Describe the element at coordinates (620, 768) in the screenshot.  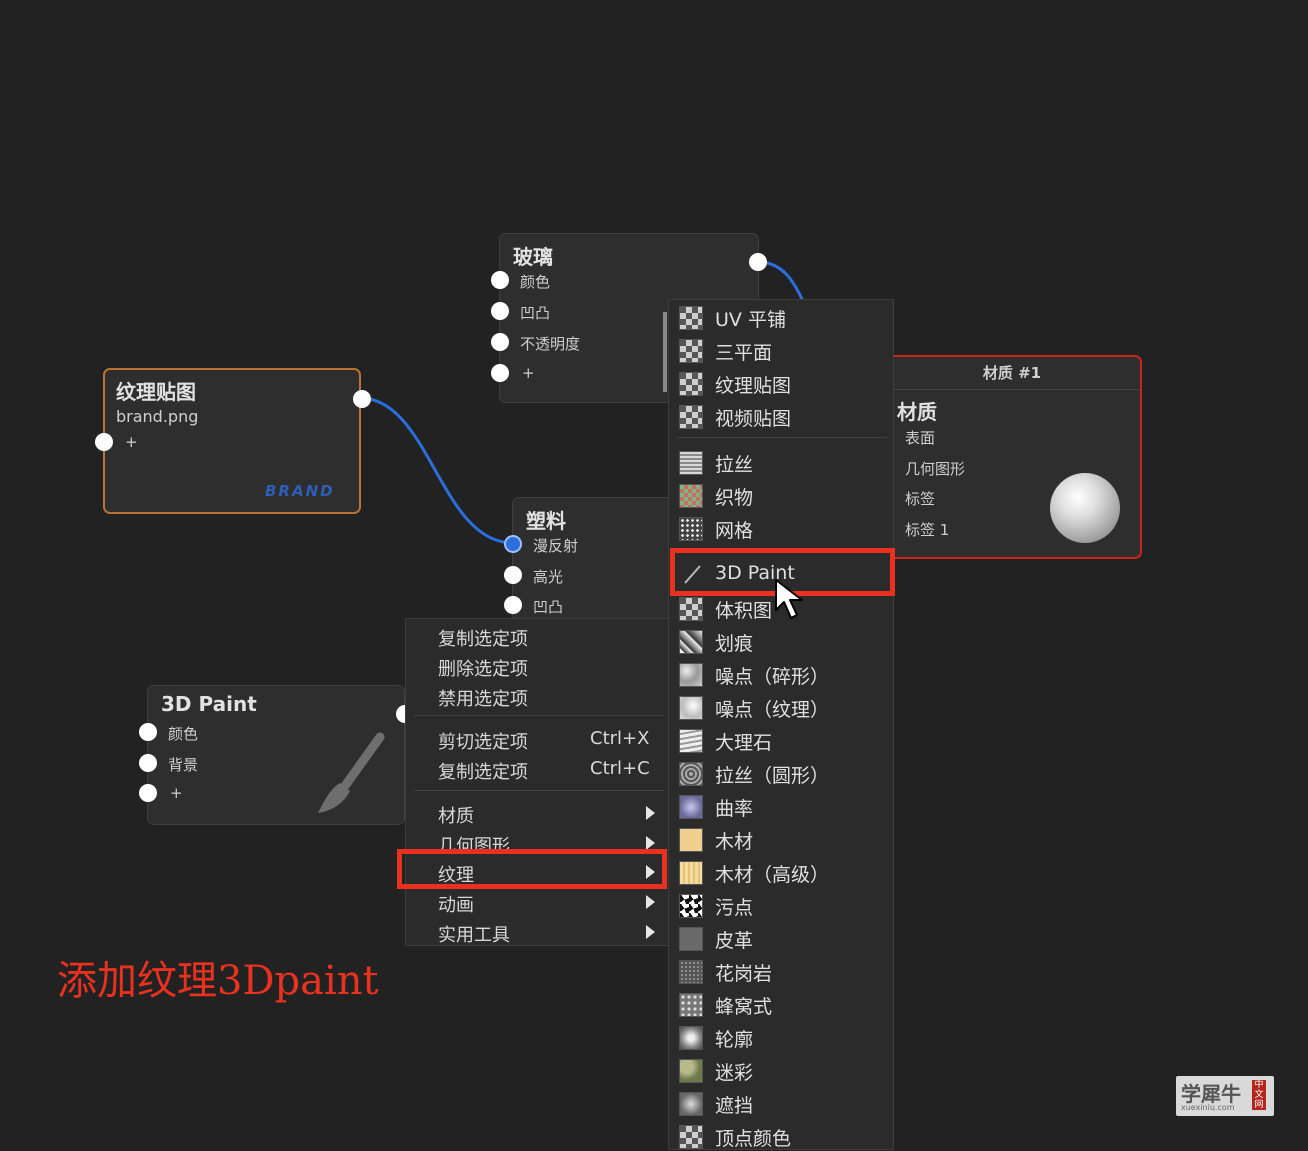
I see `menu-shortcut-copy: Ctrl+C` at that location.